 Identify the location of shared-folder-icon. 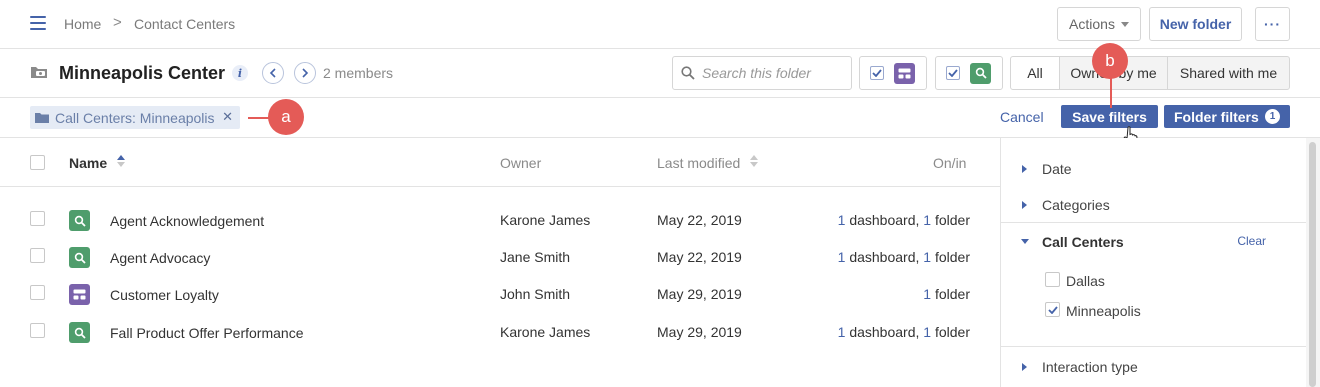
(39, 72).